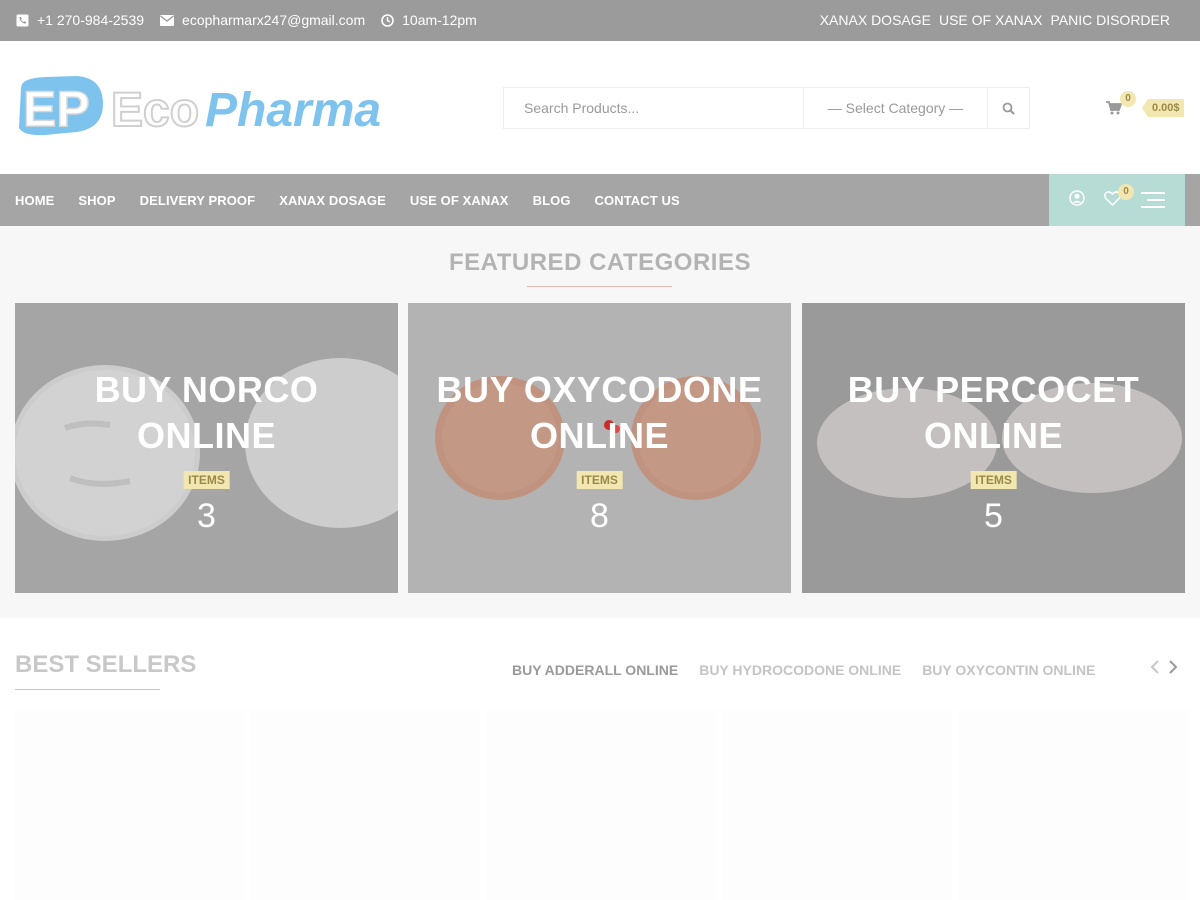  I want to click on category-select-value: — Select Category —, so click(895, 108).